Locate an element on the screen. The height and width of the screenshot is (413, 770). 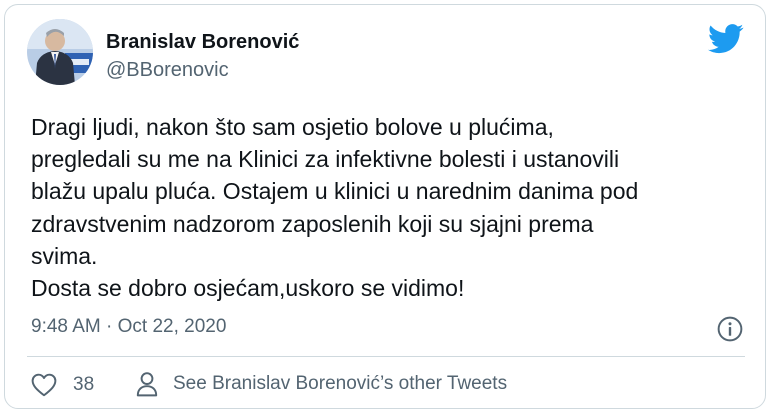
avatar-image is located at coordinates (60, 52).